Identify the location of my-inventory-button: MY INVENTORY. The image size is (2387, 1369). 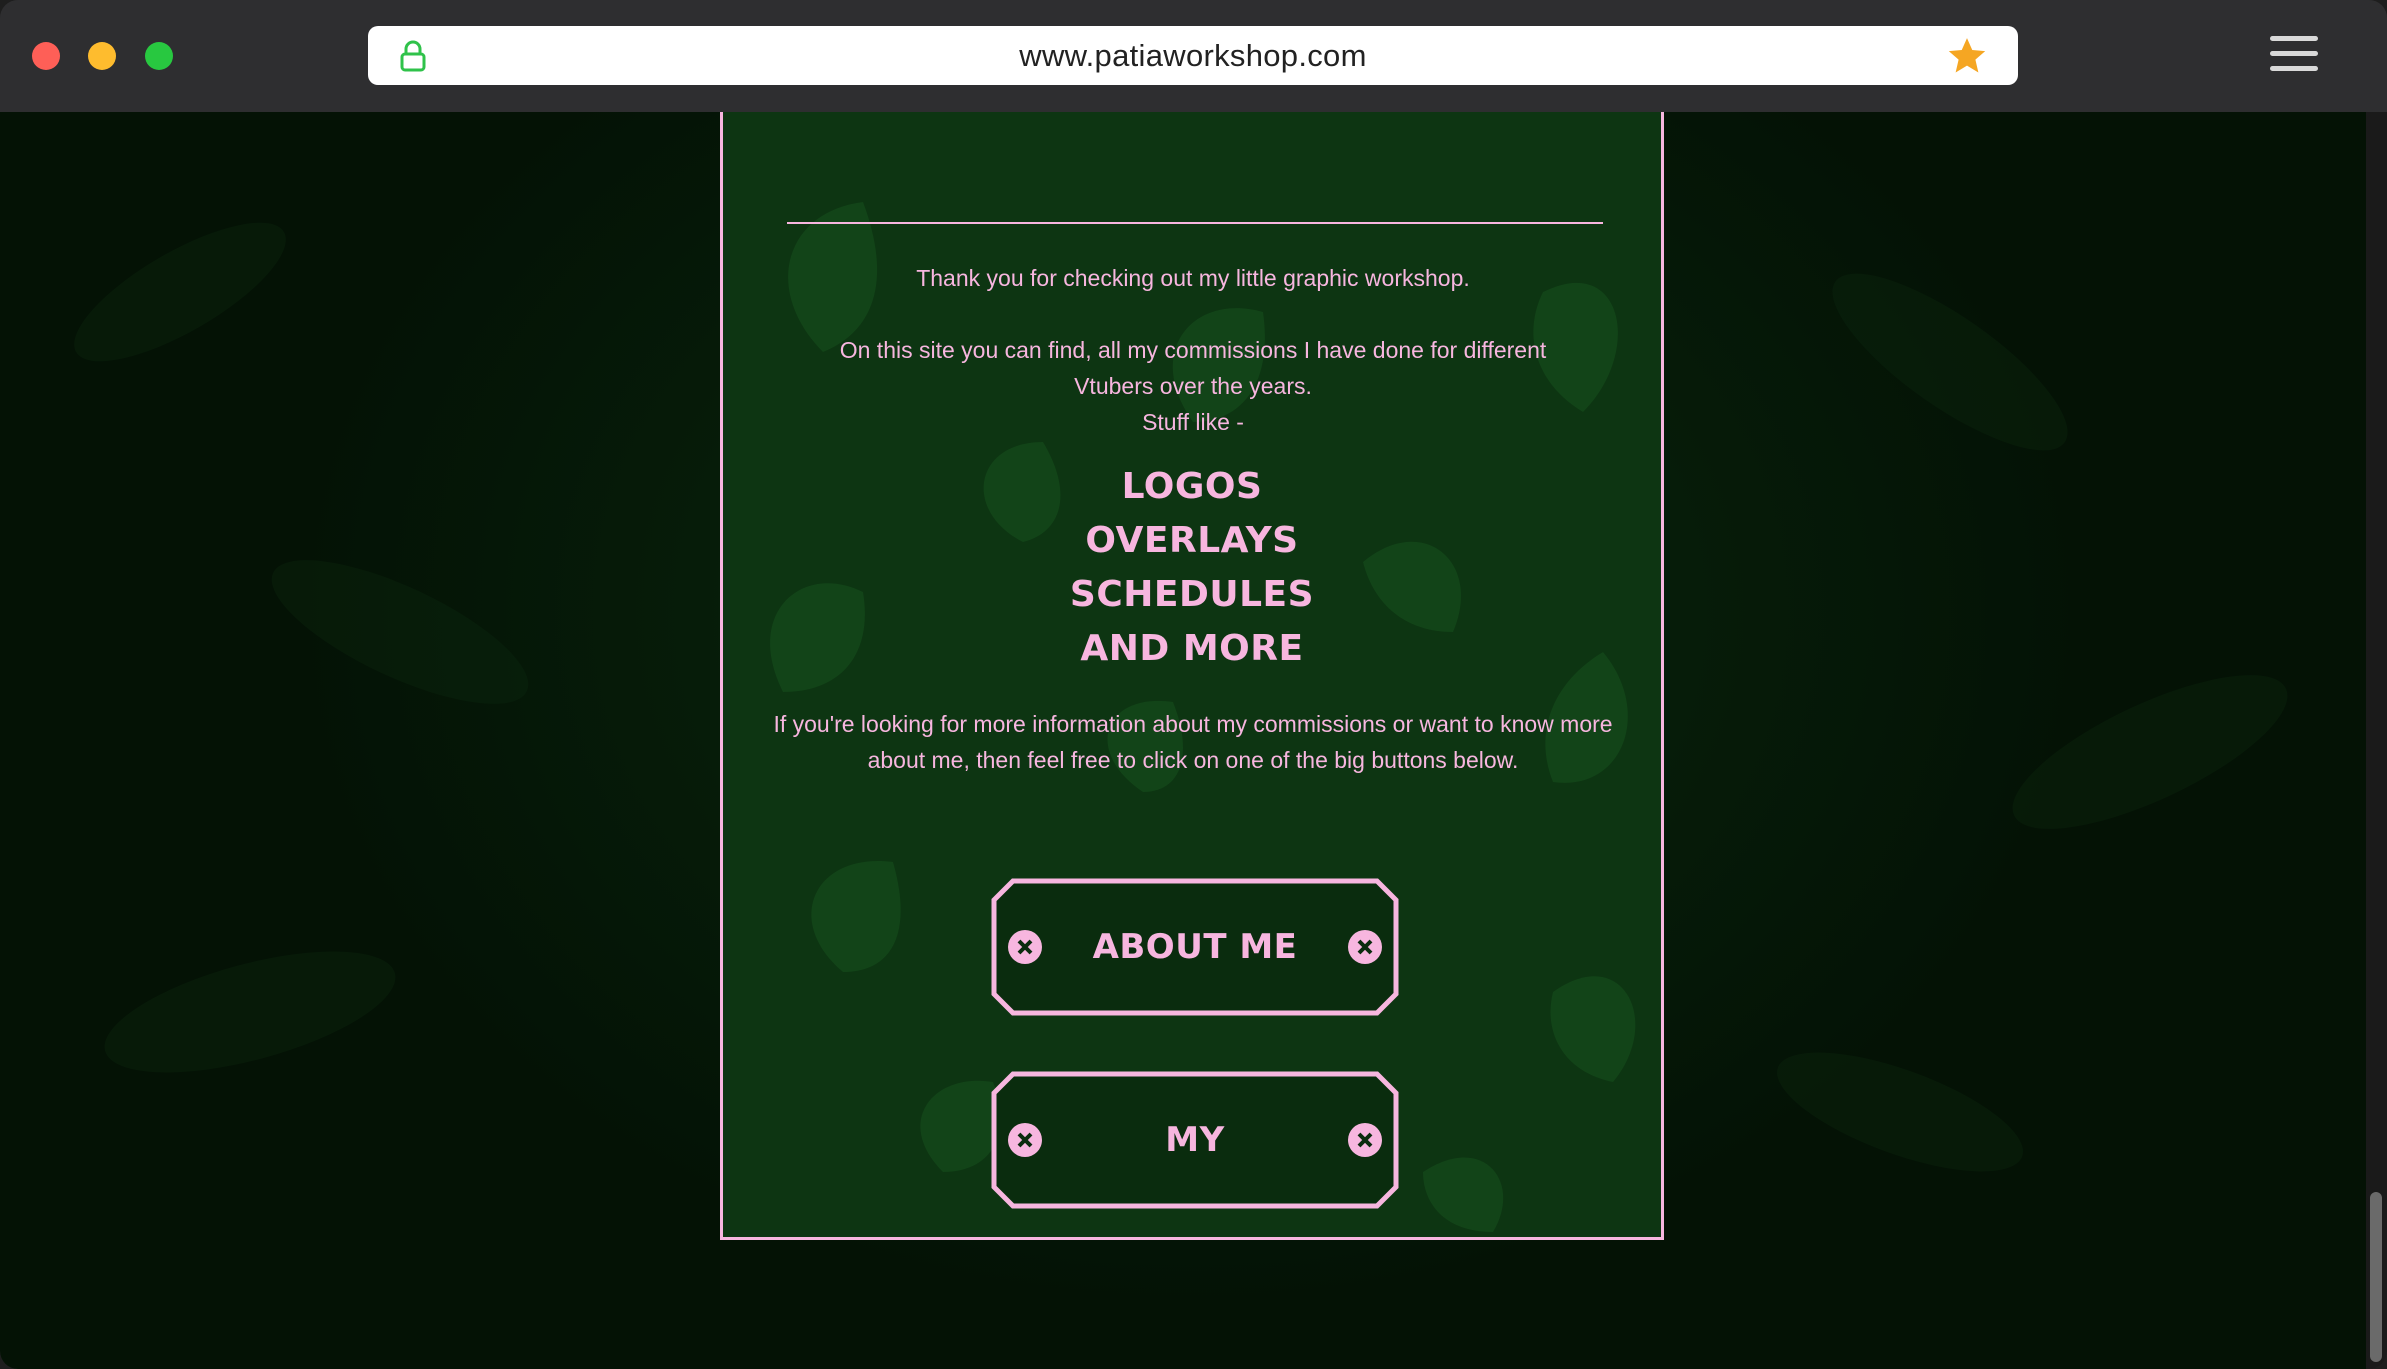
(1195, 1140).